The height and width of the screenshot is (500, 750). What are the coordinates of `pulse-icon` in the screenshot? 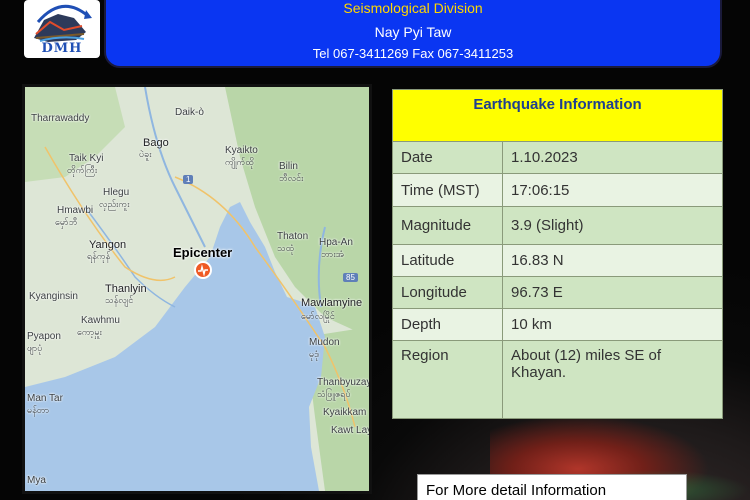 It's located at (203, 270).